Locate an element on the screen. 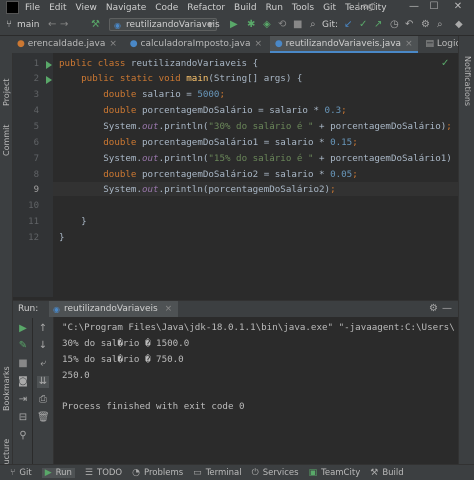 The height and width of the screenshot is (480, 474). todo-tool-button: ☰ TODO is located at coordinates (103, 473).